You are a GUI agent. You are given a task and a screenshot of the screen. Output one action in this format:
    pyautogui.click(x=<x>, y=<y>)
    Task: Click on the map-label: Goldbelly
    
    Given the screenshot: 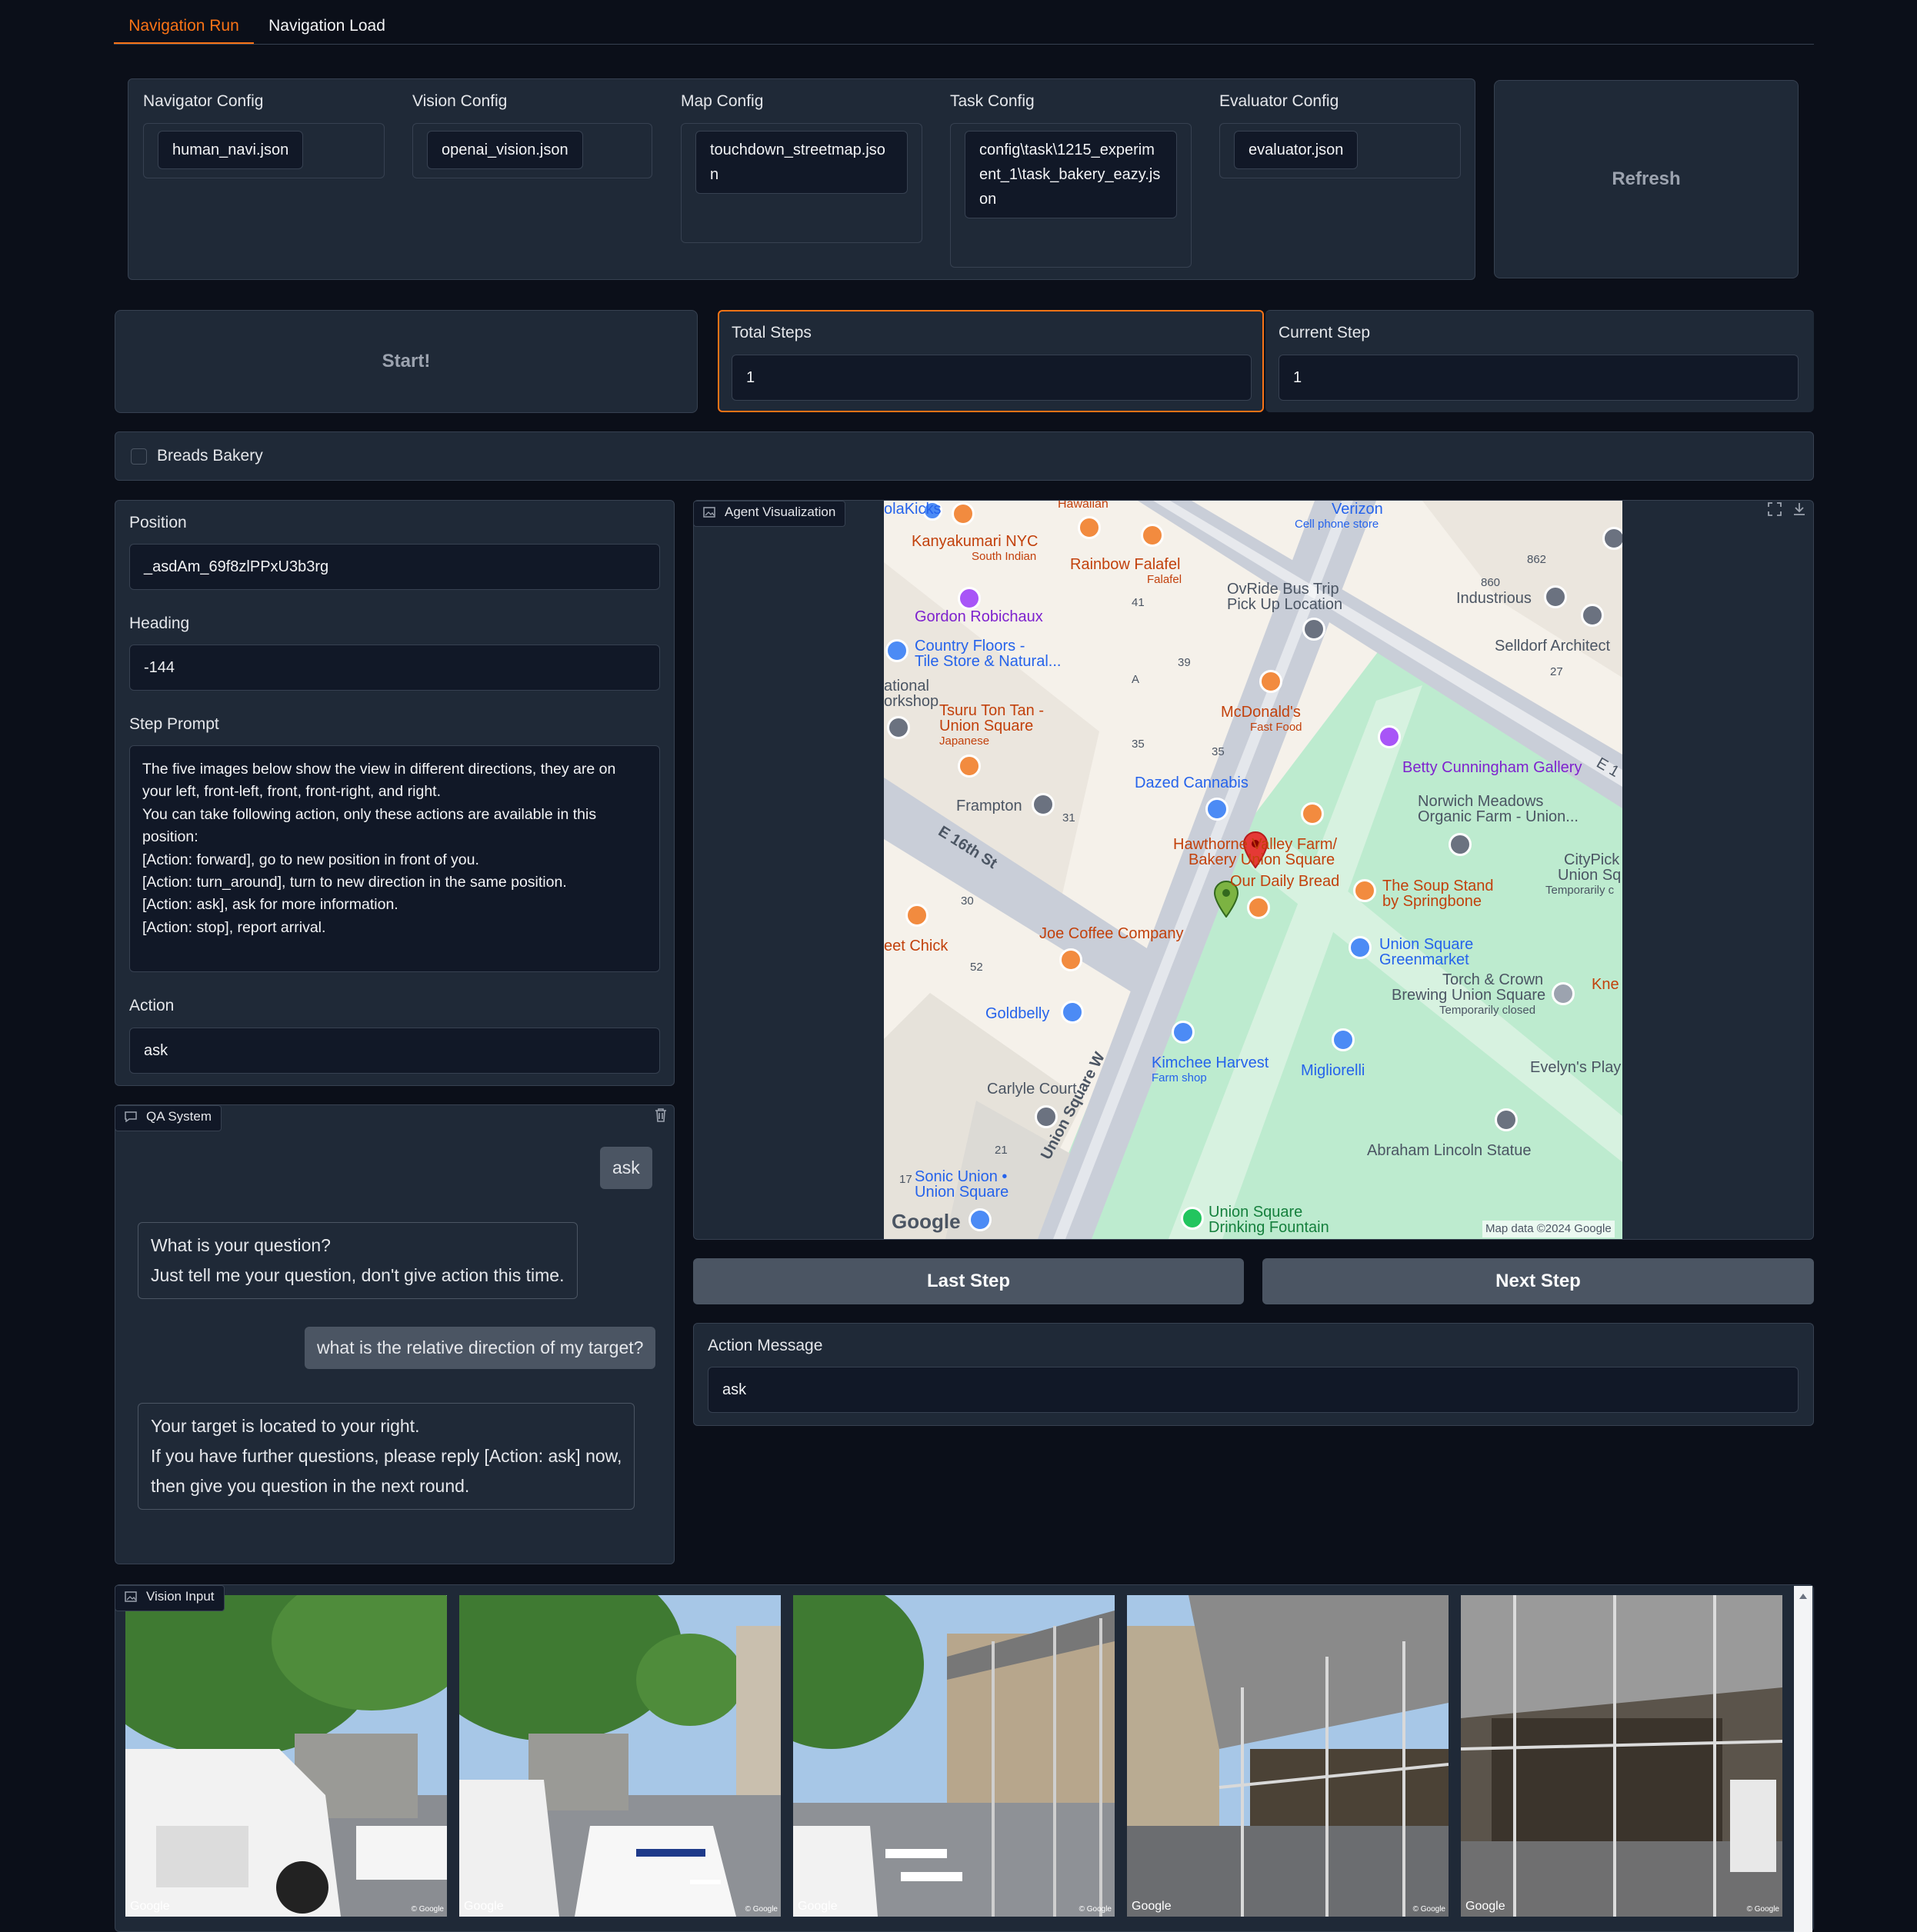 What is the action you would take?
    pyautogui.click(x=1017, y=1013)
    